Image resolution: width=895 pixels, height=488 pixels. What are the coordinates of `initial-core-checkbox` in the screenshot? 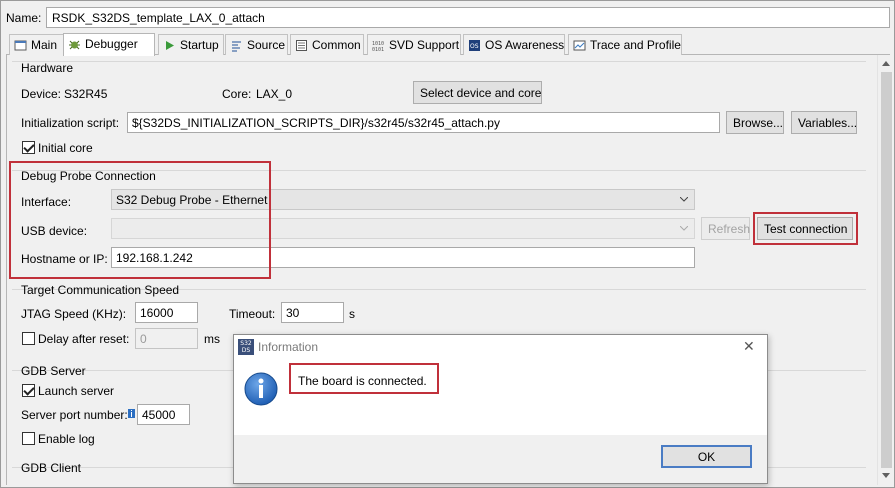 It's located at (28, 147).